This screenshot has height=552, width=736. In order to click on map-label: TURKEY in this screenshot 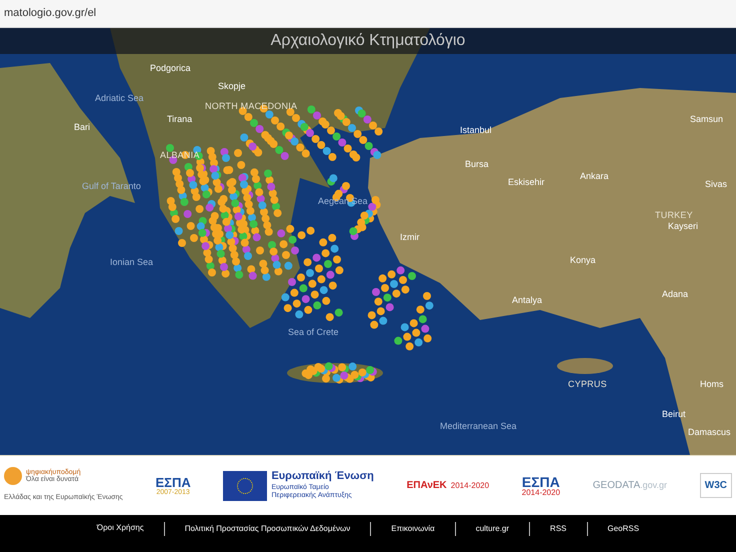, I will do `click(674, 215)`.